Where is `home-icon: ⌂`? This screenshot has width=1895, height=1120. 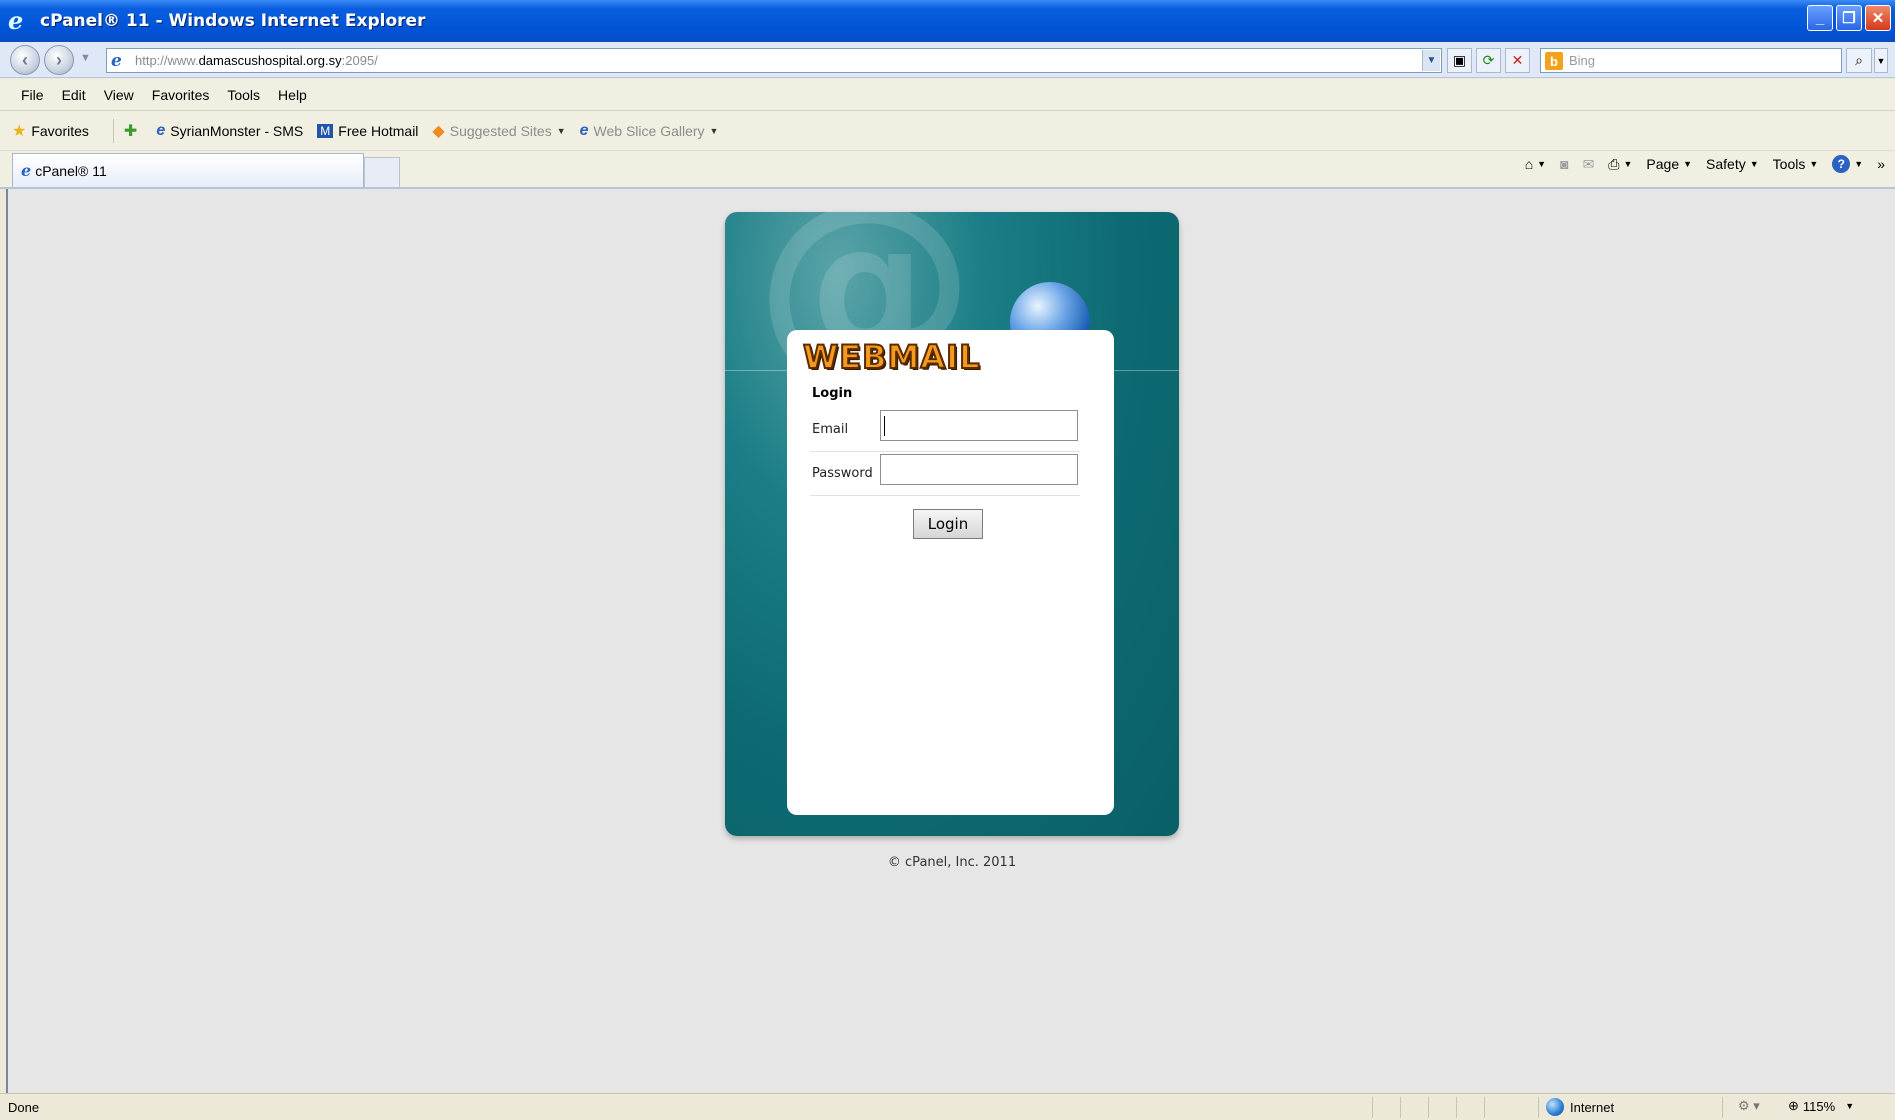 home-icon: ⌂ is located at coordinates (1529, 164).